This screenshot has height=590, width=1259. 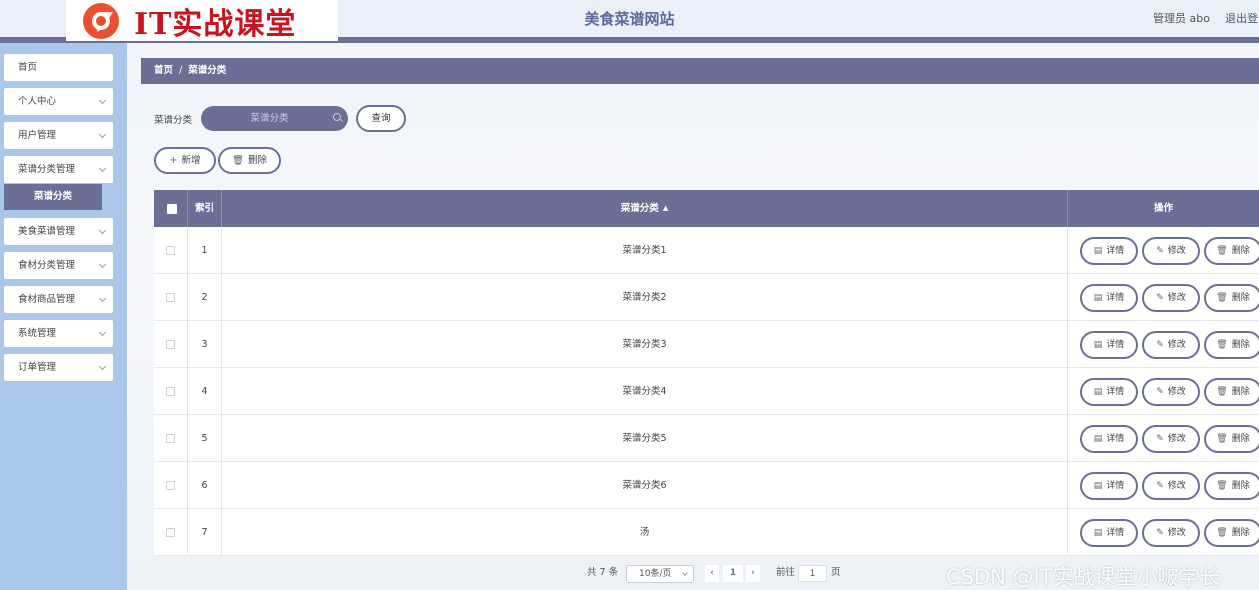 What do you see at coordinates (753, 573) in the screenshot?
I see `next-page-button: ›` at bounding box center [753, 573].